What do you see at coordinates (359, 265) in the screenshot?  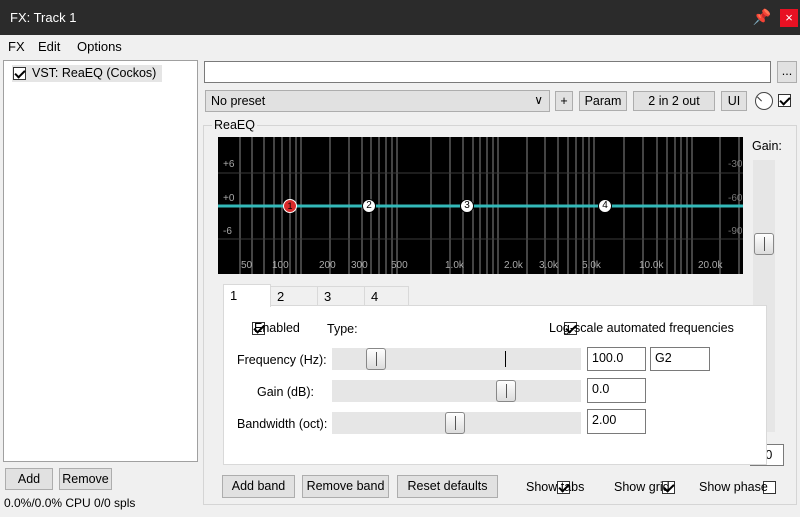 I see `freq-label: 300` at bounding box center [359, 265].